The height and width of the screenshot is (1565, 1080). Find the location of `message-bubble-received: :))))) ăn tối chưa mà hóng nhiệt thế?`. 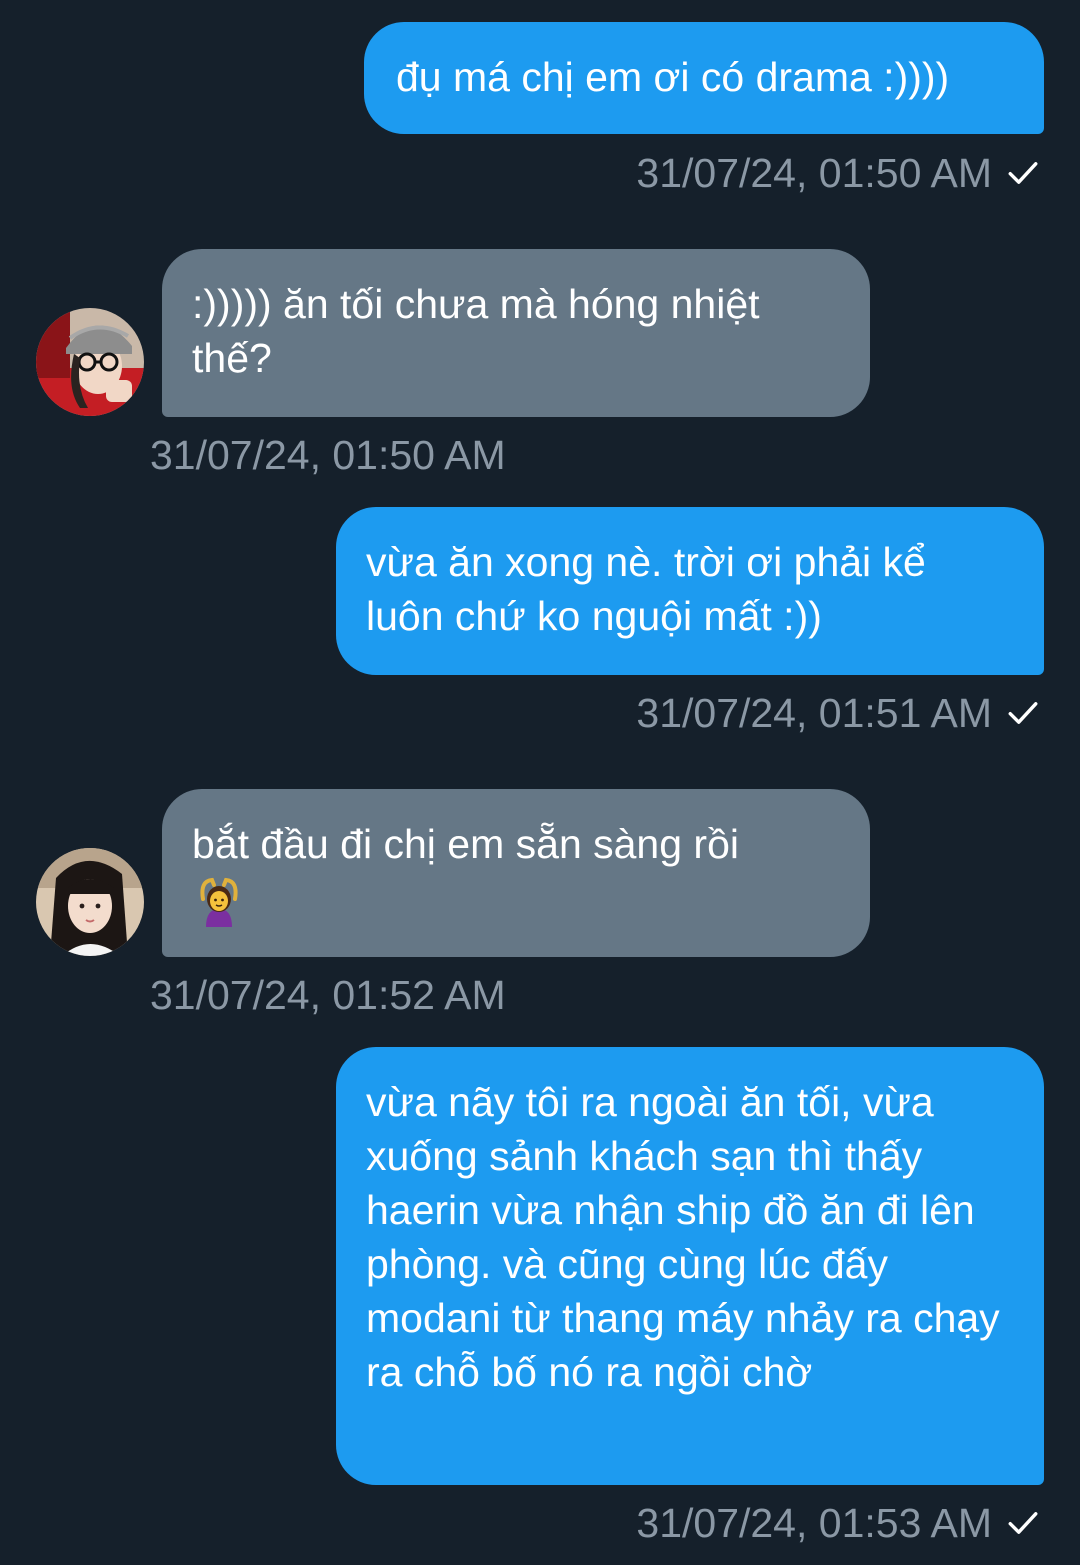

message-bubble-received: :))))) ăn tối chưa mà hóng nhiệt thế? is located at coordinates (516, 333).